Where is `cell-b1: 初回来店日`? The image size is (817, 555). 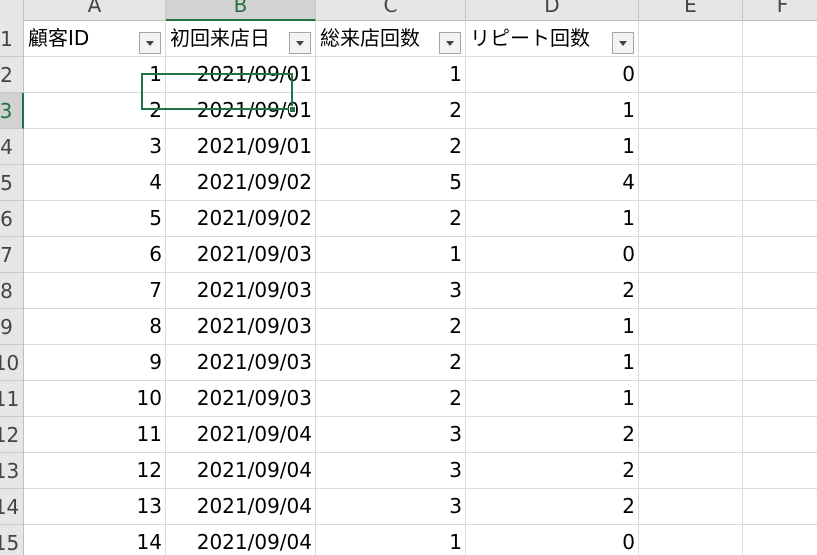
cell-b1: 初回来店日 is located at coordinates (241, 38).